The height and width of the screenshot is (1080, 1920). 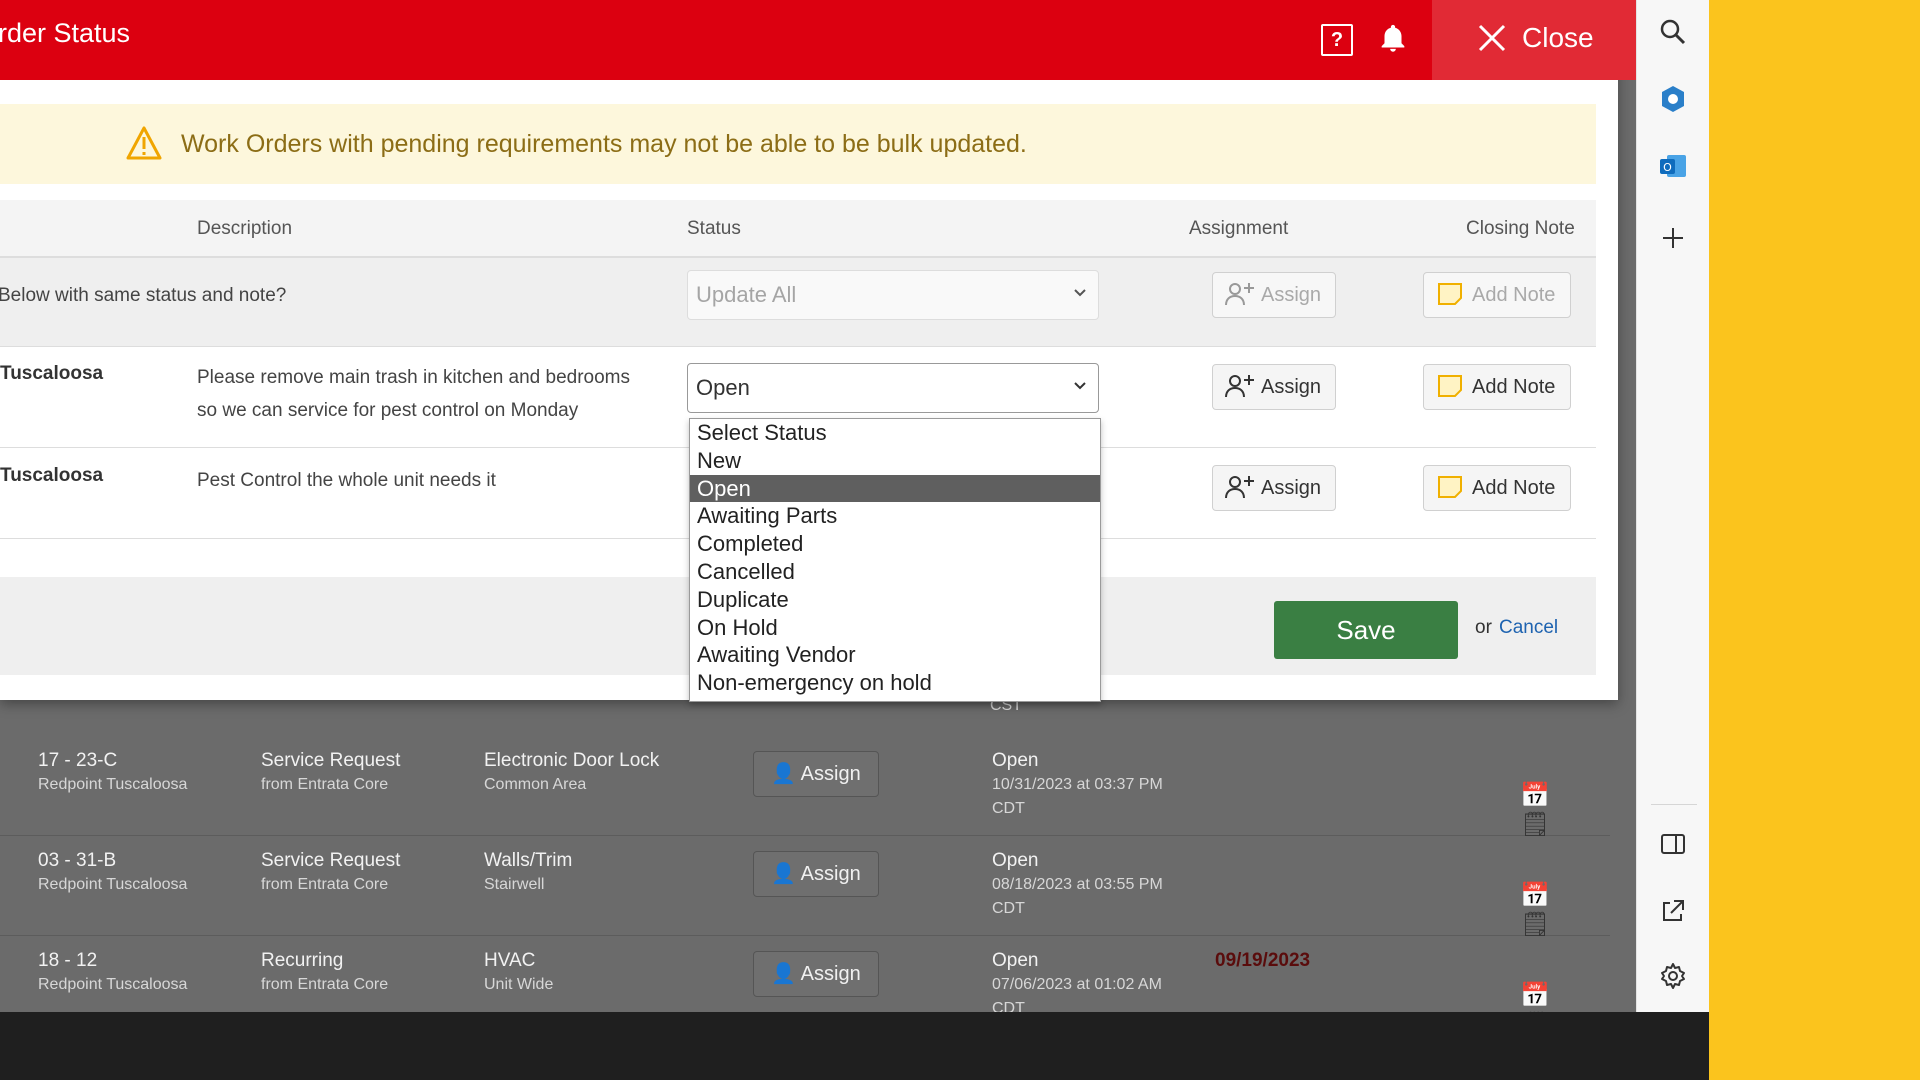 I want to click on close-button: Close, so click(x=1534, y=40).